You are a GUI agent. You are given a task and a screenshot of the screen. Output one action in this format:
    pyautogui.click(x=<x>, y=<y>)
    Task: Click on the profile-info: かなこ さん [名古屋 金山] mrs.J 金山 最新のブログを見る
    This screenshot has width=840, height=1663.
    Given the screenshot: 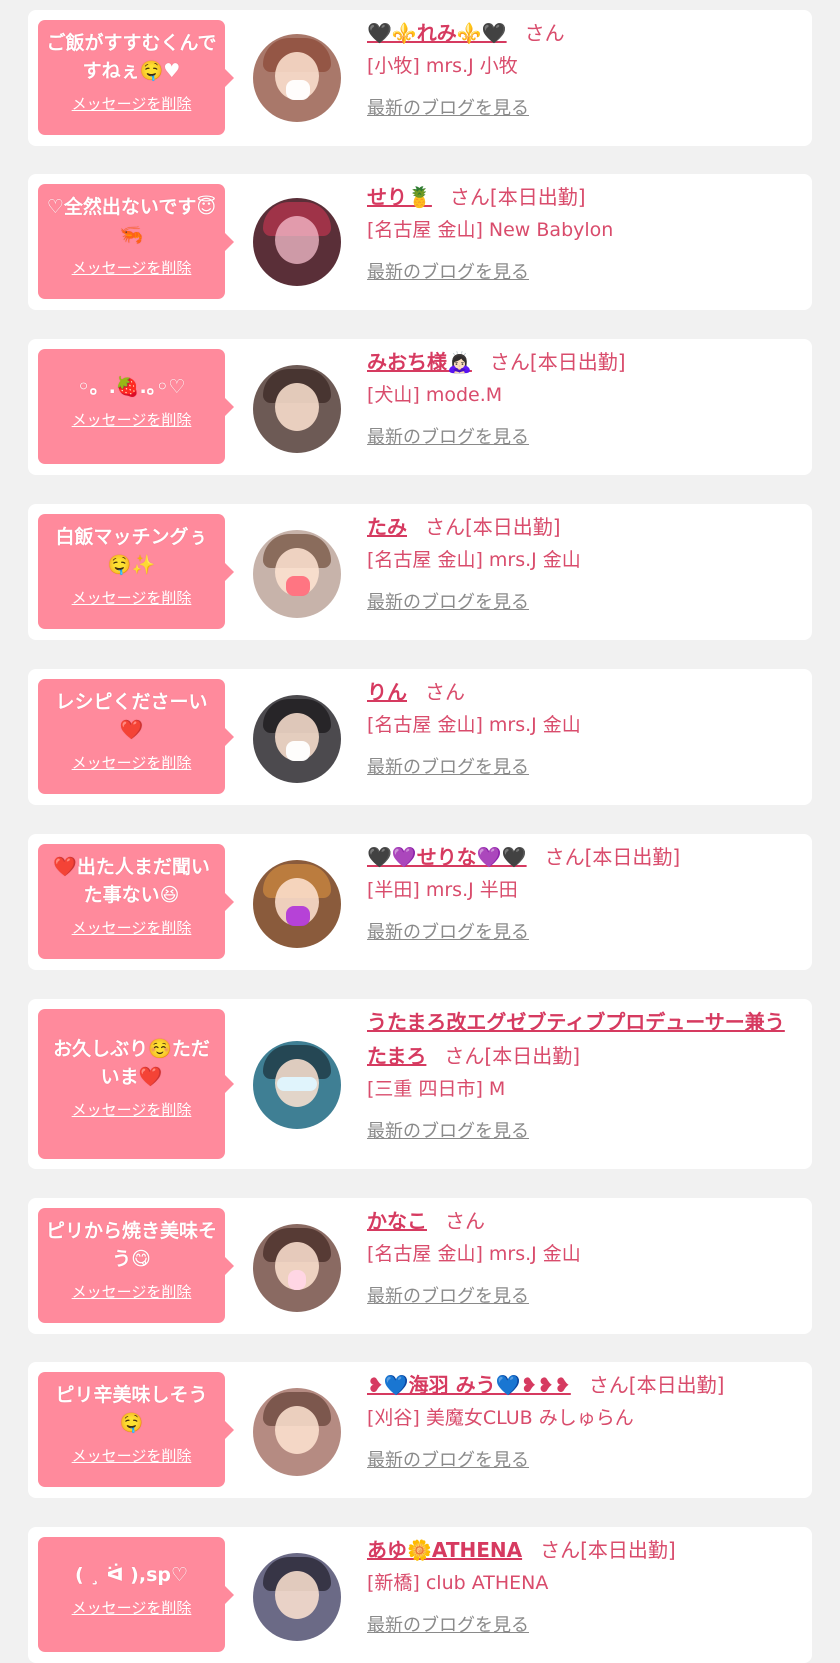 What is the action you would take?
    pyautogui.click(x=582, y=1256)
    